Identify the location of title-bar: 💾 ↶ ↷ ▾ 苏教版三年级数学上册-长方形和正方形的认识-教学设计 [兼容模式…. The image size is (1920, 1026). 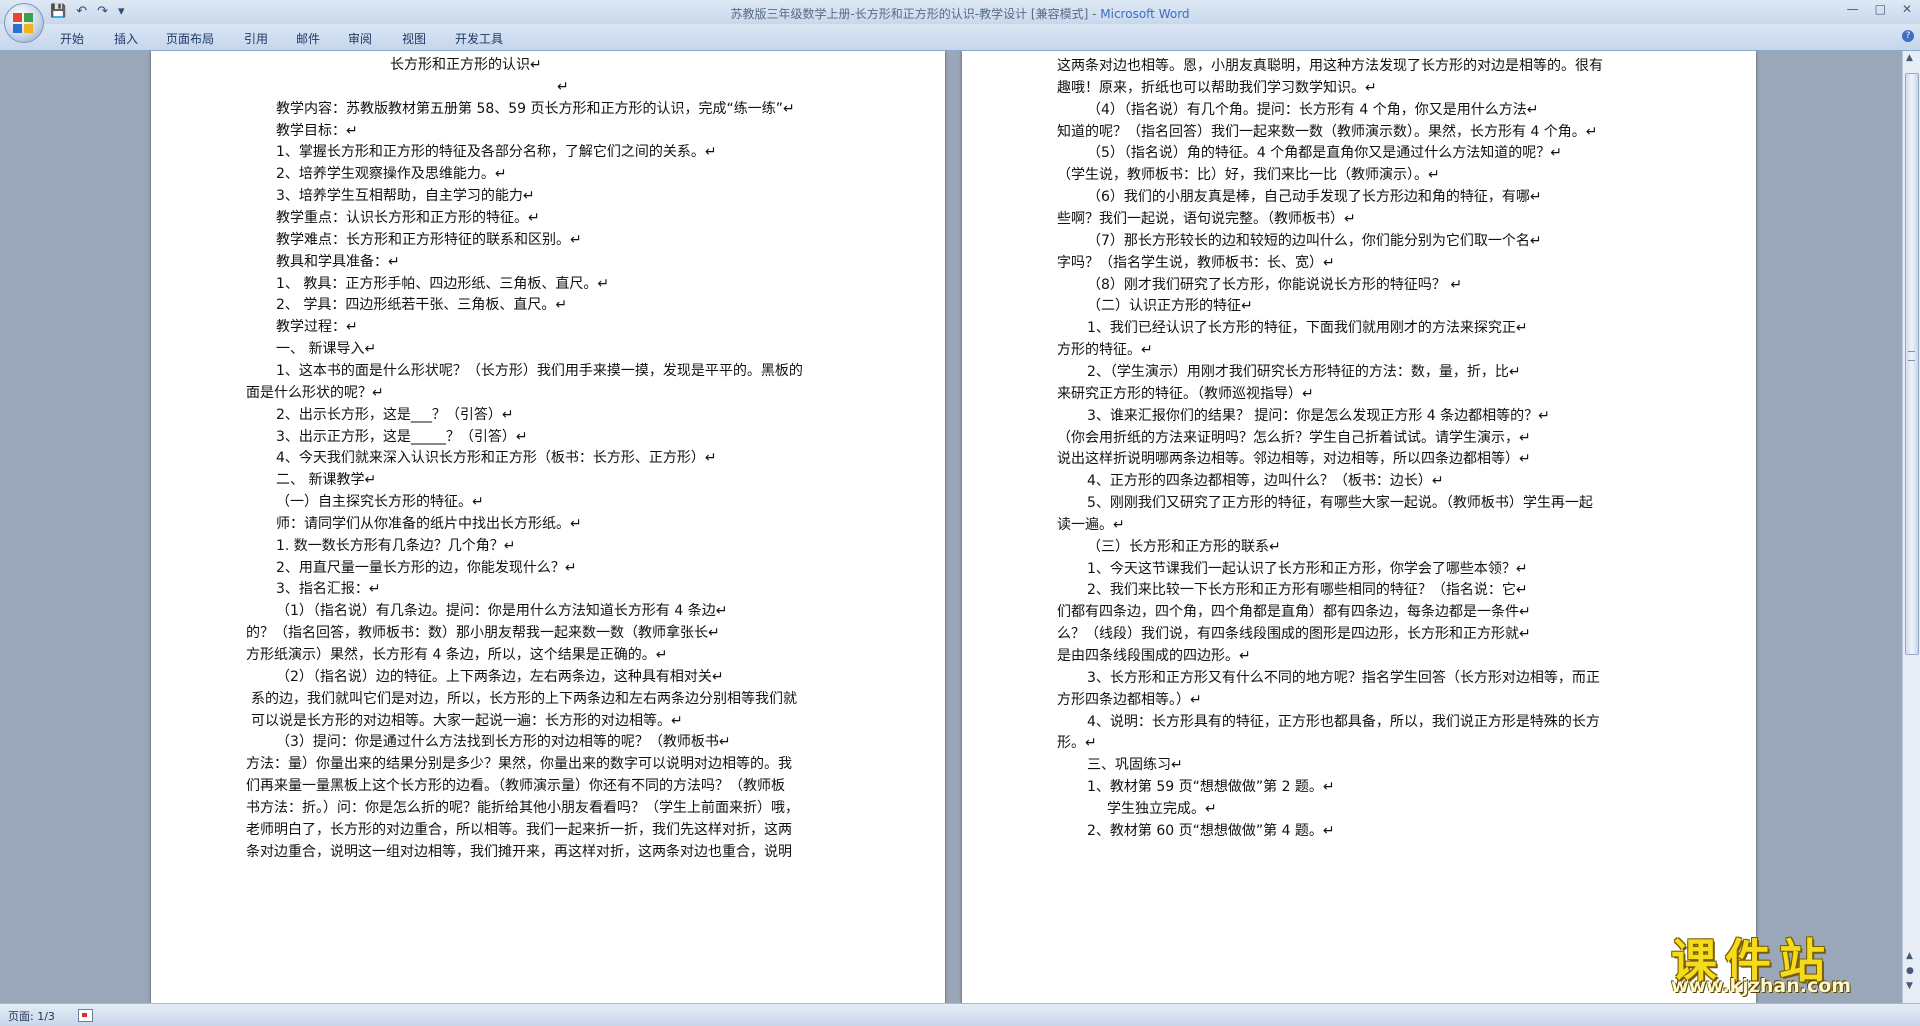
(960, 21).